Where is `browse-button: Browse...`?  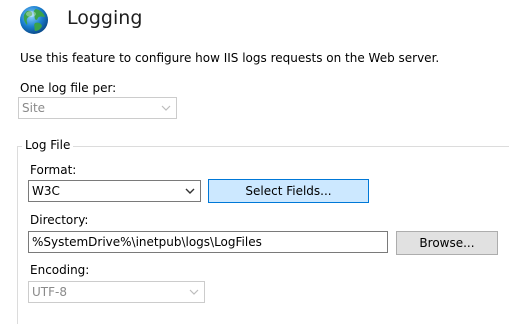 browse-button: Browse... is located at coordinates (447, 243).